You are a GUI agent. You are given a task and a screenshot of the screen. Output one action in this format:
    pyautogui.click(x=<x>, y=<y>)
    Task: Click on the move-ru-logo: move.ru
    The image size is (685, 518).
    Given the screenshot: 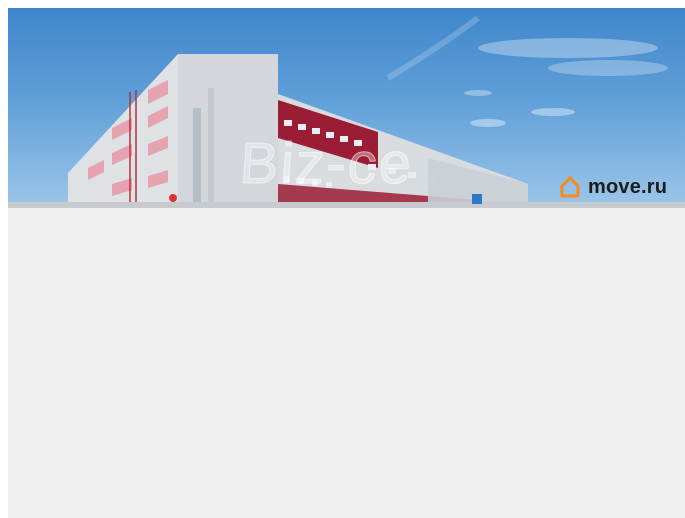 What is the action you would take?
    pyautogui.click(x=612, y=187)
    